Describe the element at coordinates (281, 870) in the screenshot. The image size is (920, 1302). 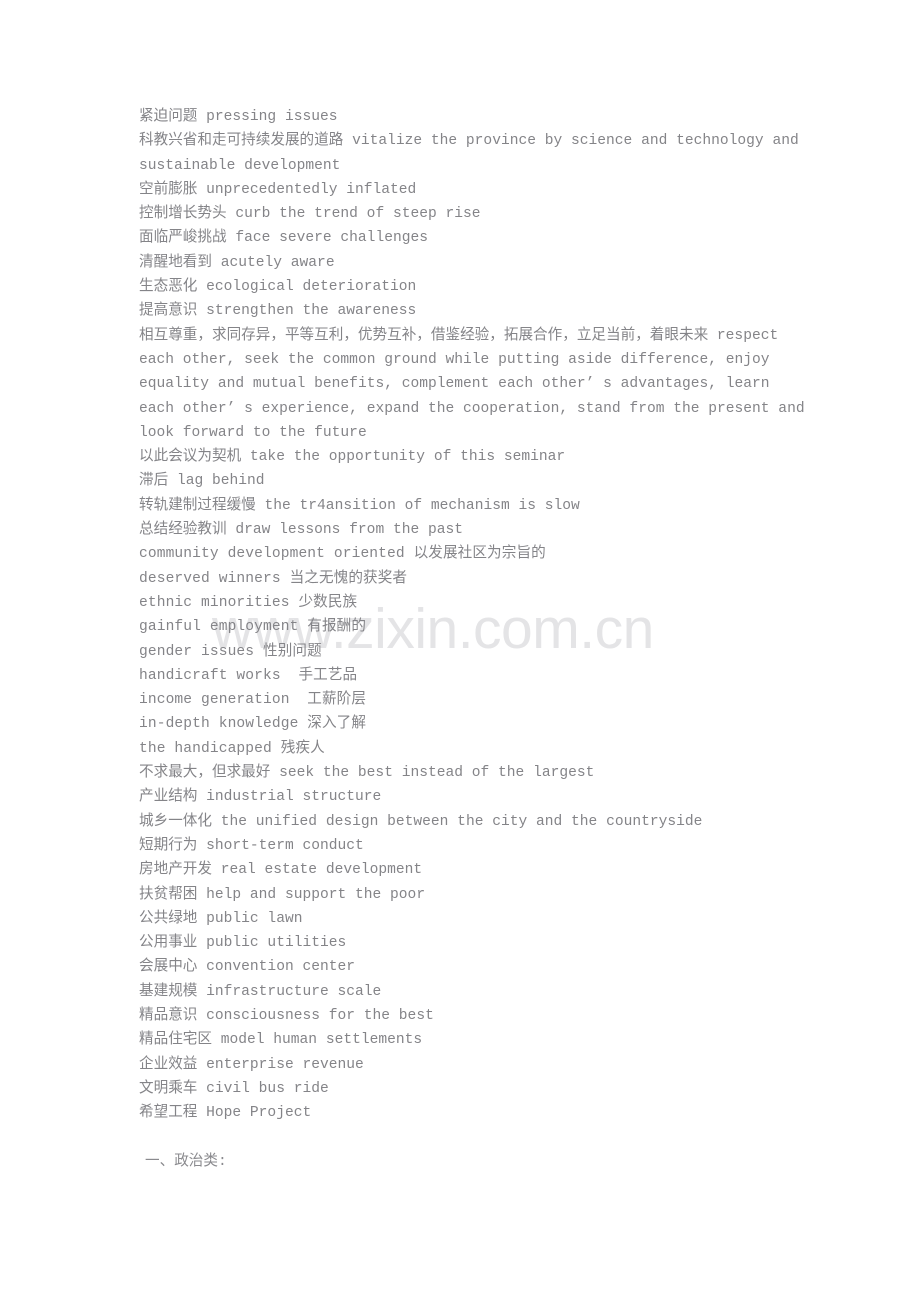
I see `glossary-line: 房地产开发 real estate development` at that location.